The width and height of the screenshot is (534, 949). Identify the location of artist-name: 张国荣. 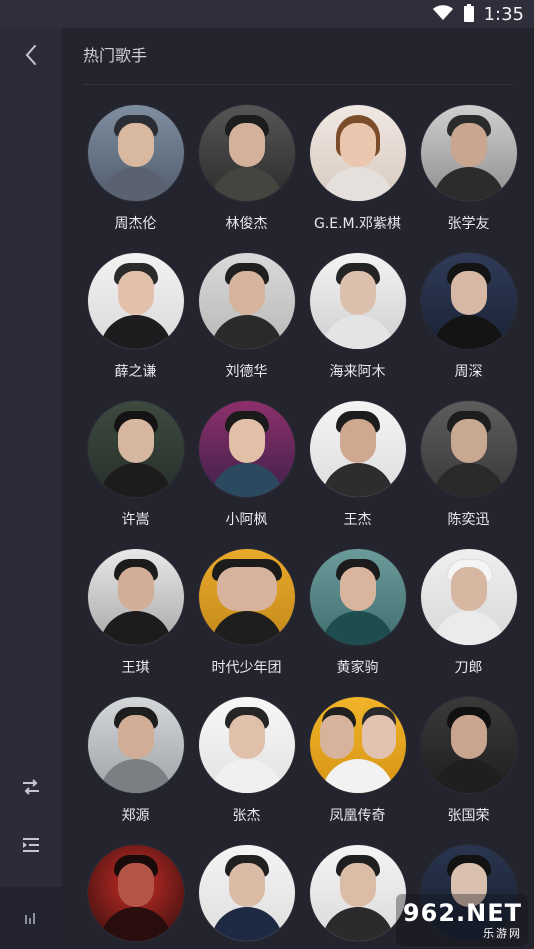
(468, 816).